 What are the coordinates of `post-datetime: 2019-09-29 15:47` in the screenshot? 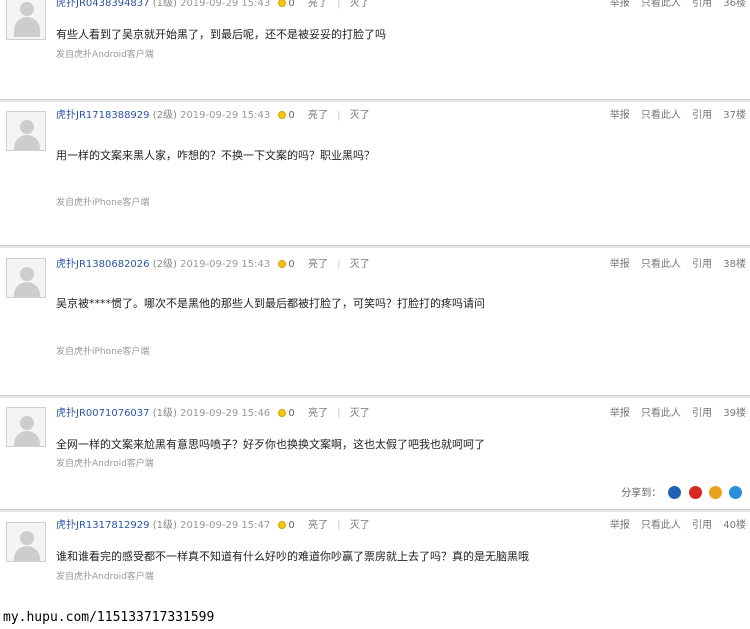 It's located at (225, 525).